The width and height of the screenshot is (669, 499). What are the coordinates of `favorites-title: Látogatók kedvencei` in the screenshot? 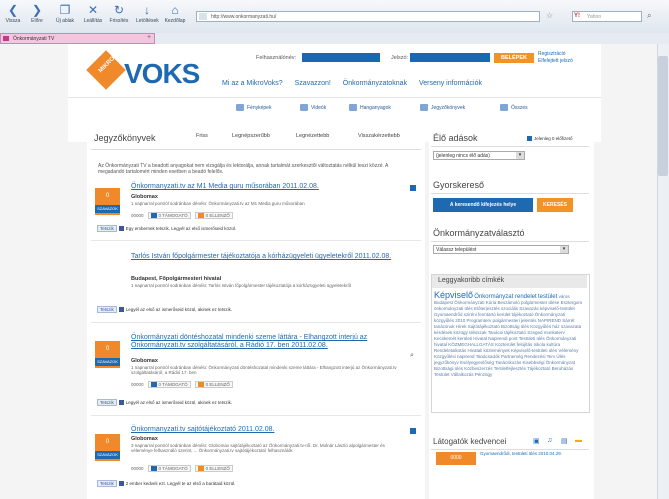 It's located at (470, 441).